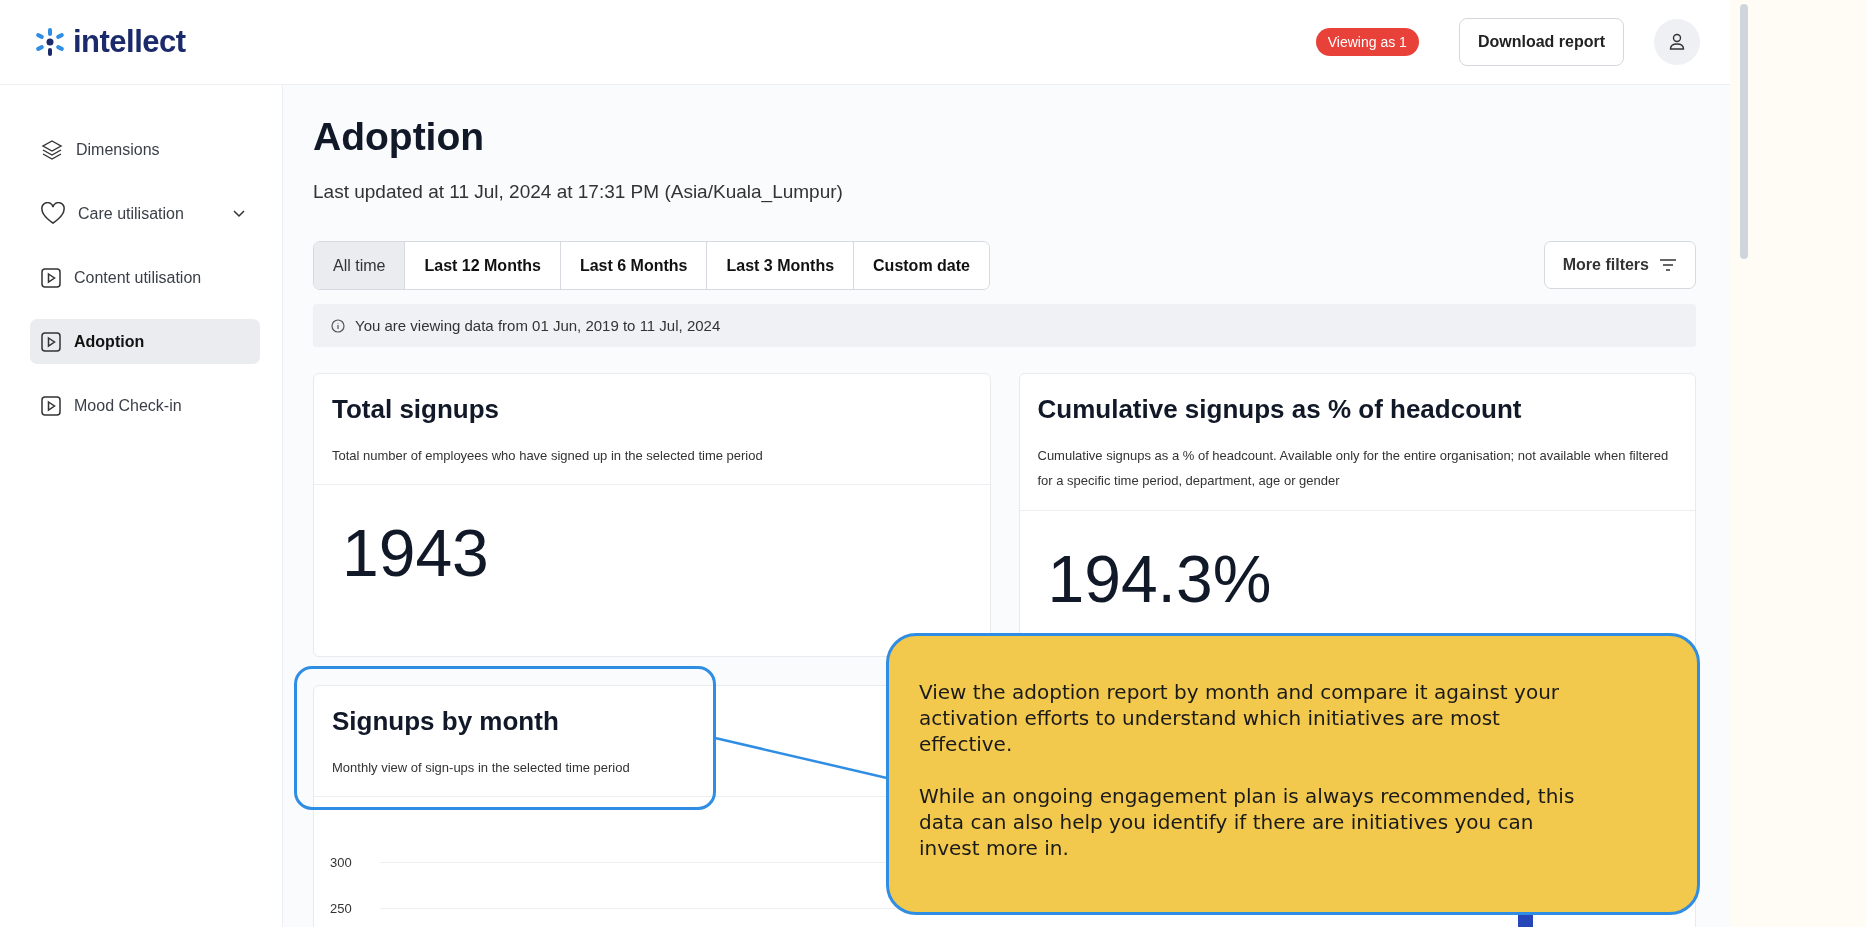  I want to click on sidebar-item: Adoption, so click(145, 341).